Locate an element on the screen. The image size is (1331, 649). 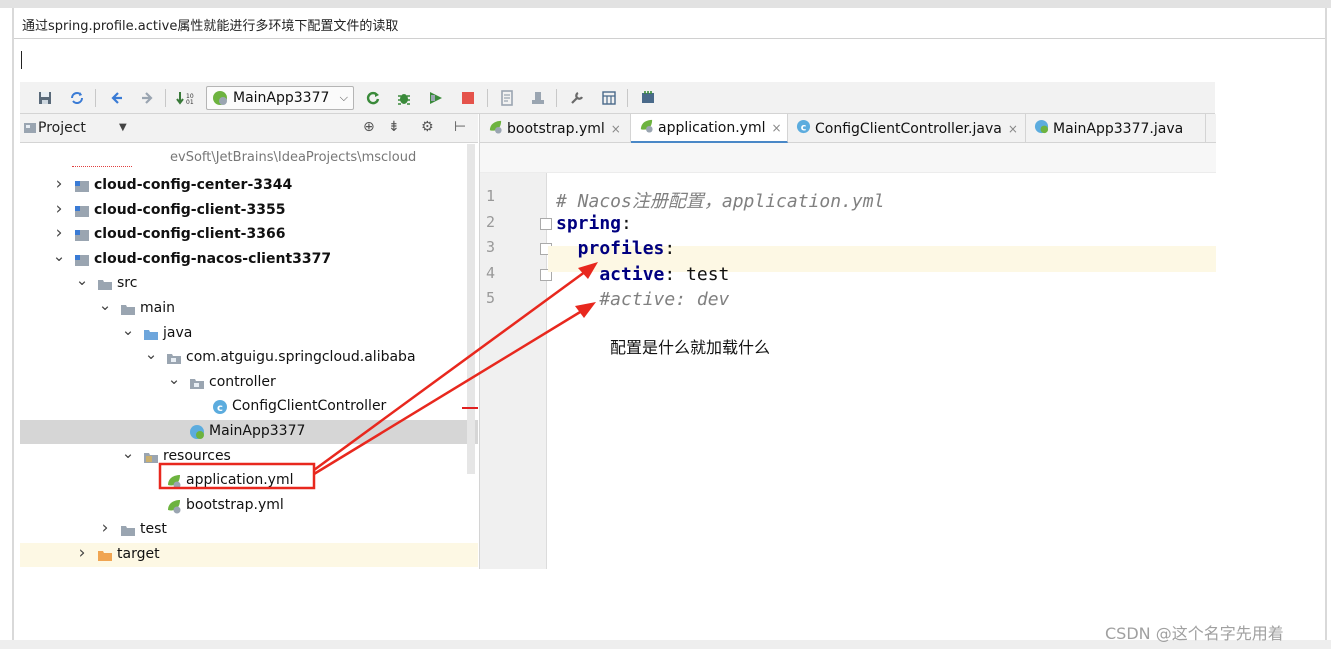
arrowhead-active is located at coordinates (588, 270).